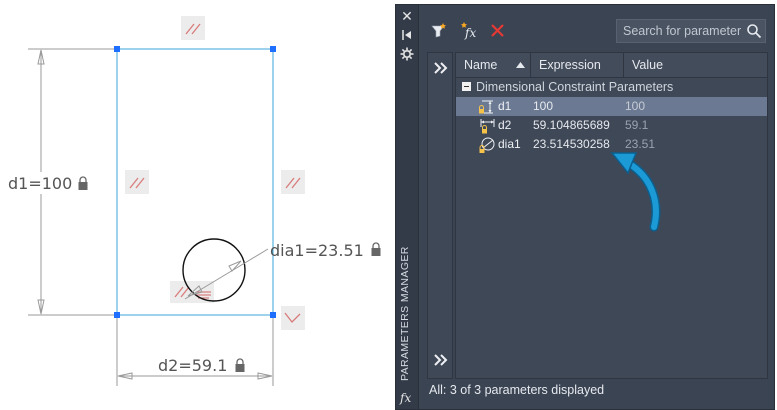 The height and width of the screenshot is (410, 777). I want to click on close-icon: ✕, so click(407, 16).